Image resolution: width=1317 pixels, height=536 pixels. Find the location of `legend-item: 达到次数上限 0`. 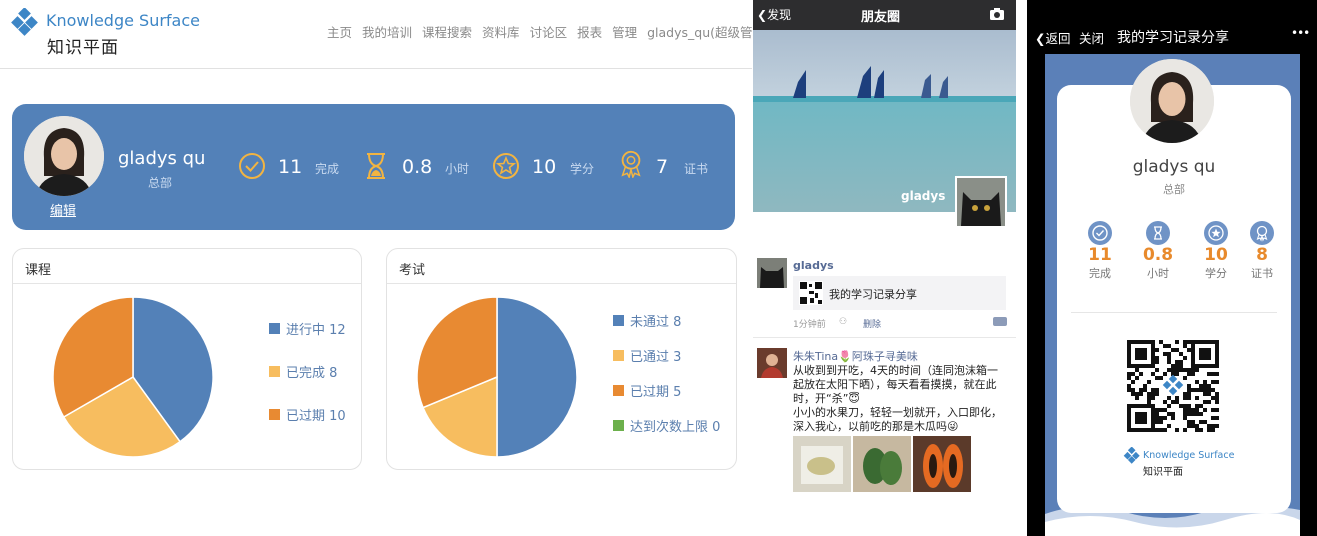

legend-item: 达到次数上限 0 is located at coordinates (666, 425).